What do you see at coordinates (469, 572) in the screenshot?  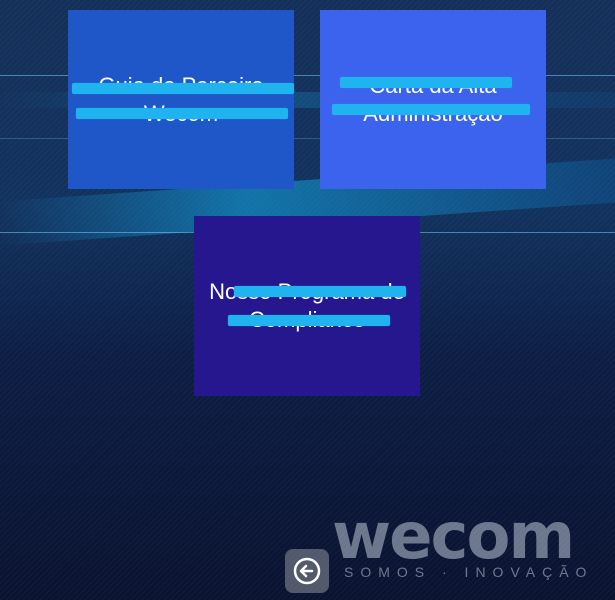 I see `logo-tagline: SOMOS · INOVAÇÃO` at bounding box center [469, 572].